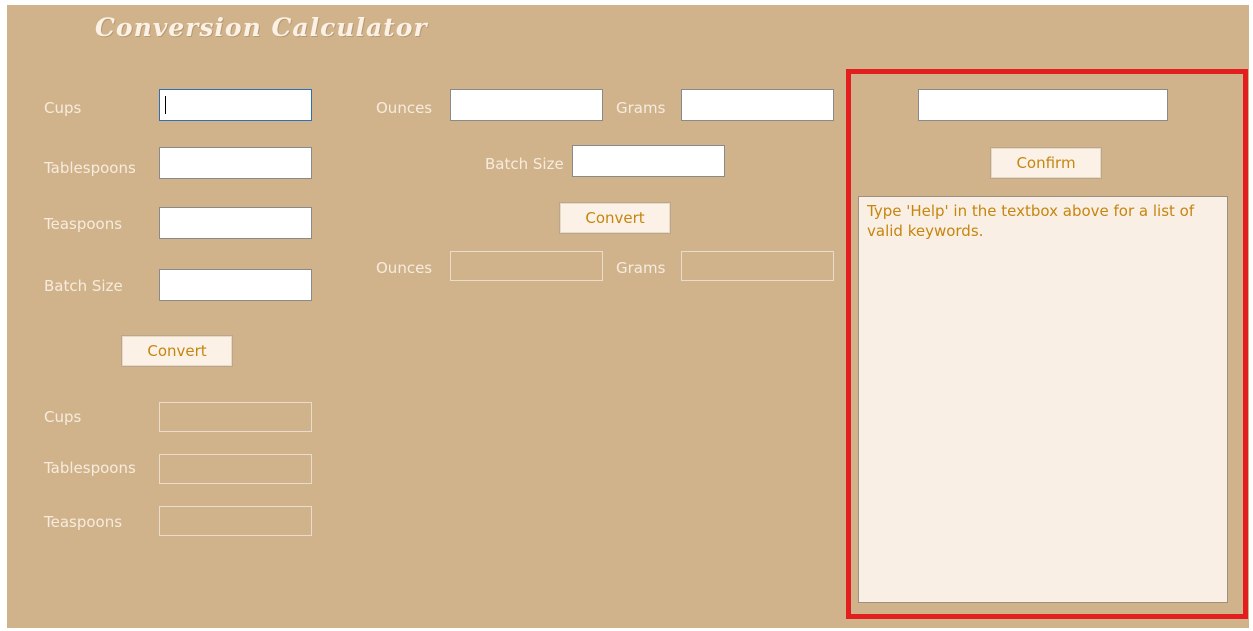 This screenshot has width=1253, height=631. Describe the element at coordinates (261, 27) in the screenshot. I see `app-title: Conversion Calculator` at that location.